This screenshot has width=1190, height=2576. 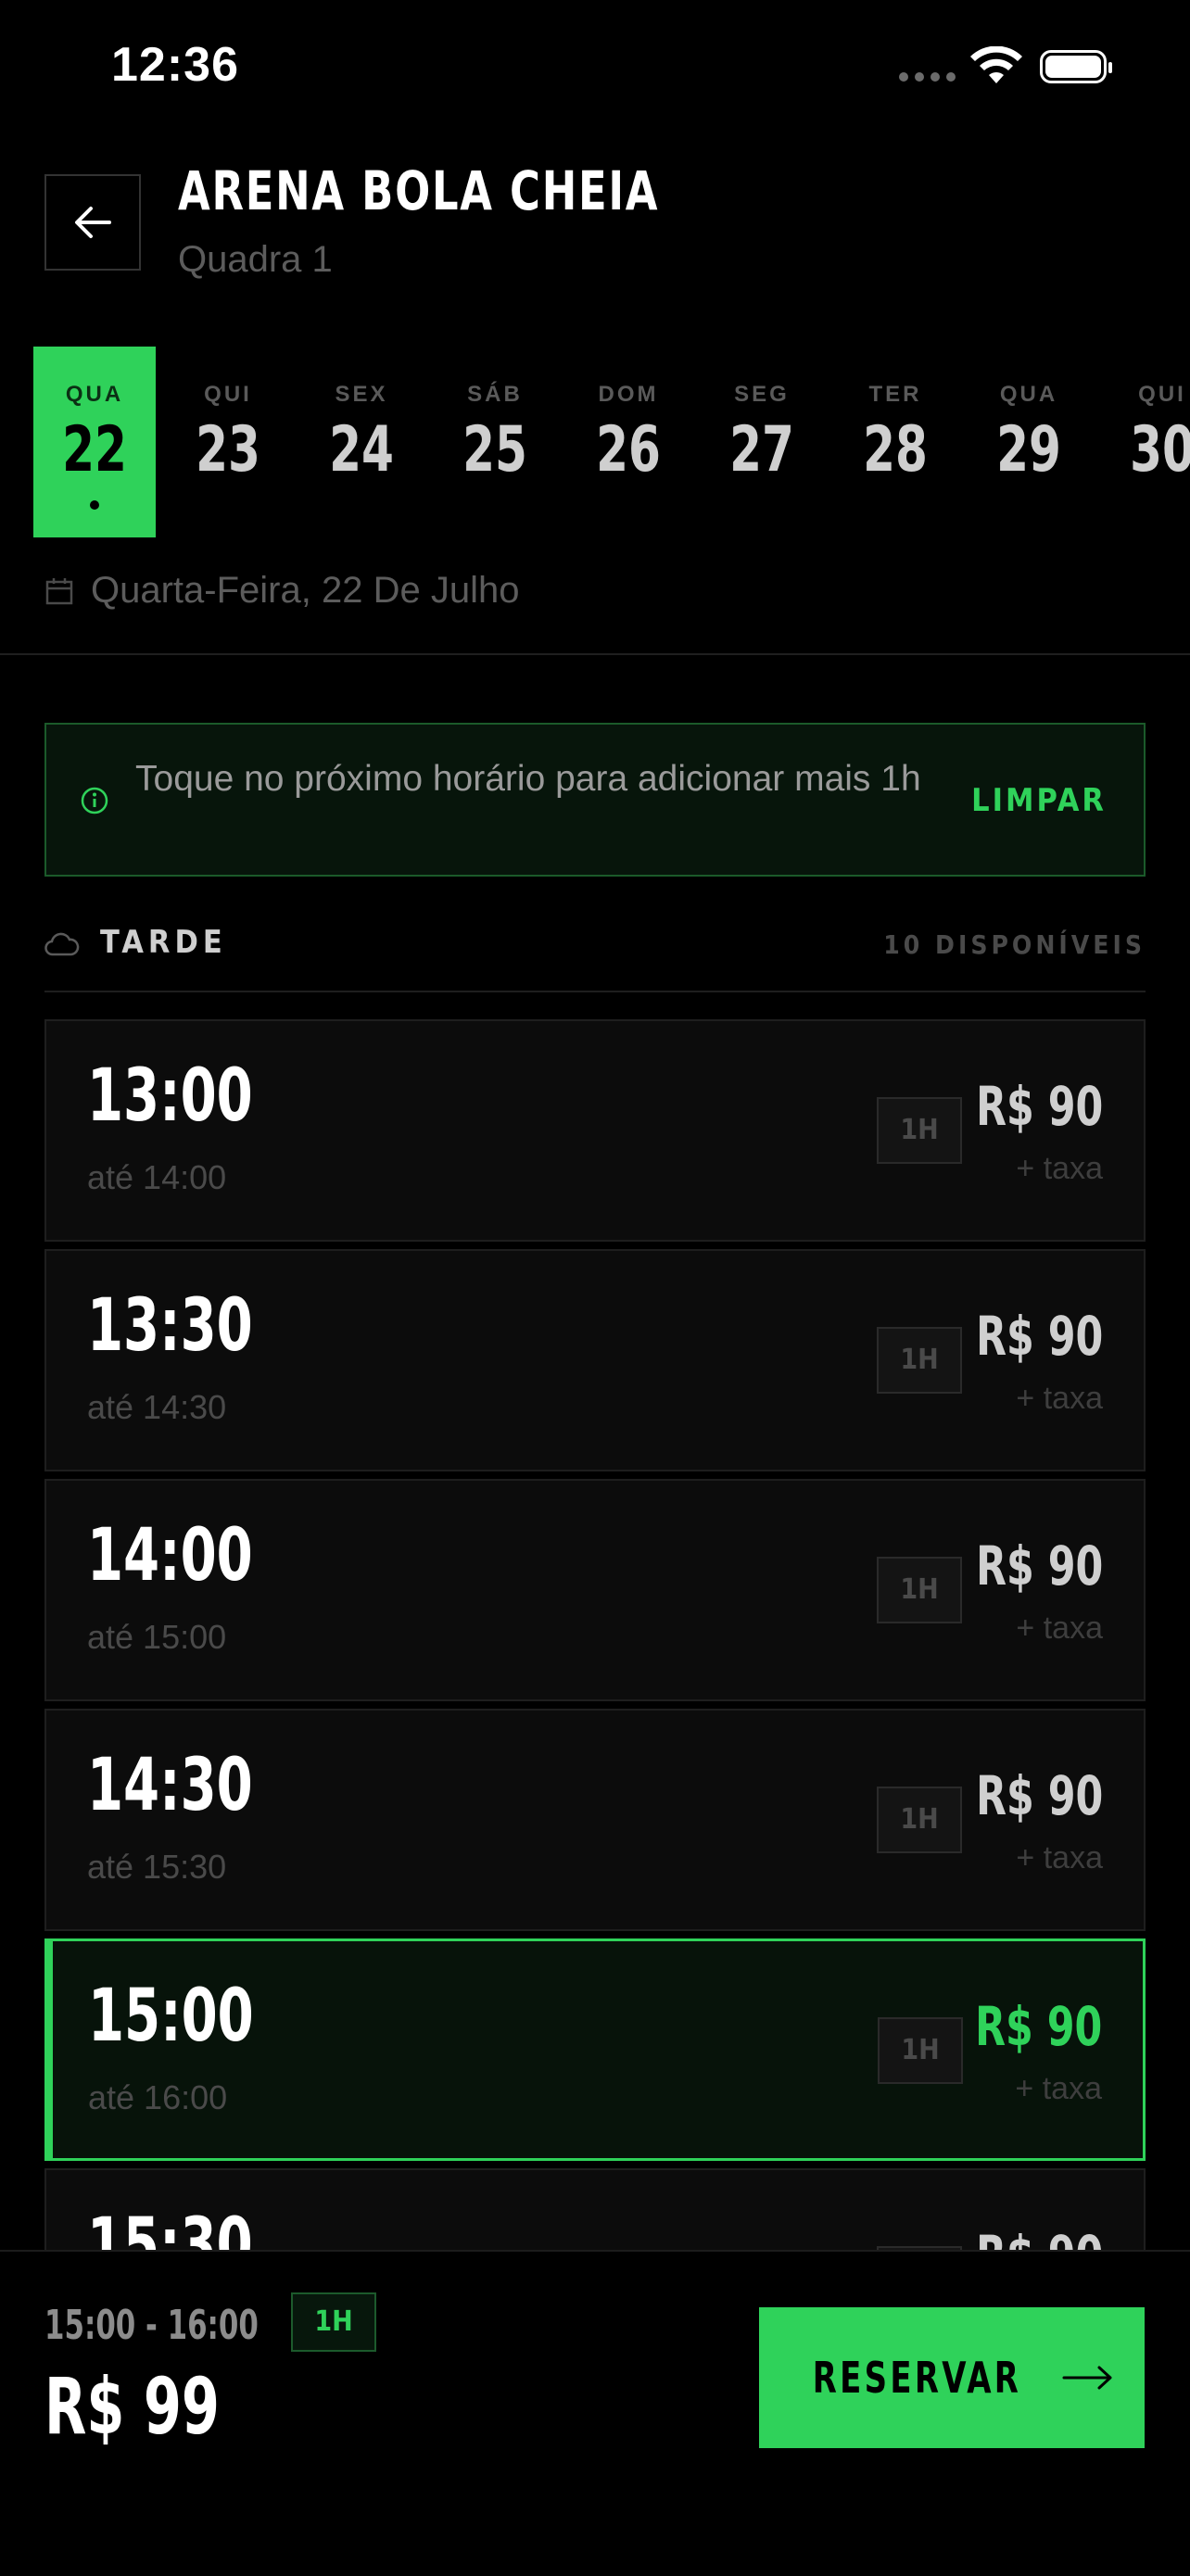 I want to click on date-item-24: SEX 24, so click(x=361, y=442).